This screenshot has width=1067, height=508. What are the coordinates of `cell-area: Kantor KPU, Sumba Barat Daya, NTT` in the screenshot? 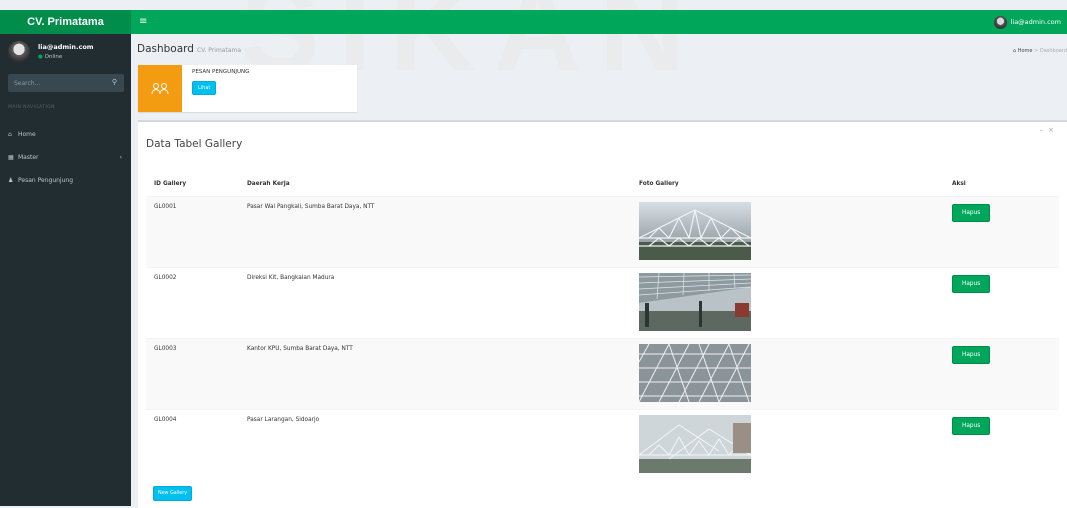 It's located at (435, 374).